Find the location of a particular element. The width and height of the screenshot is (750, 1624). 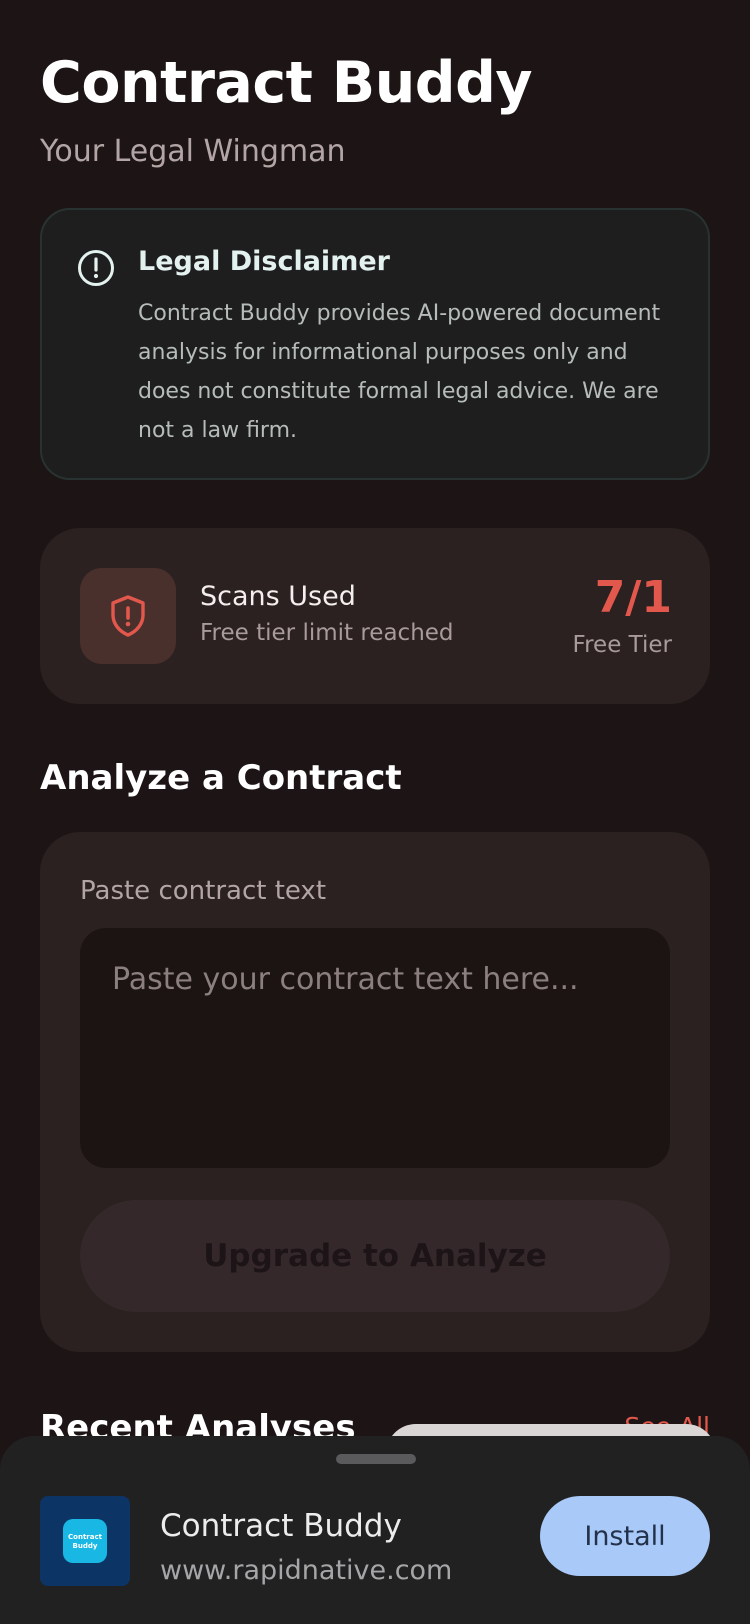

app-logo: Contract Buddy is located at coordinates (85, 1541).